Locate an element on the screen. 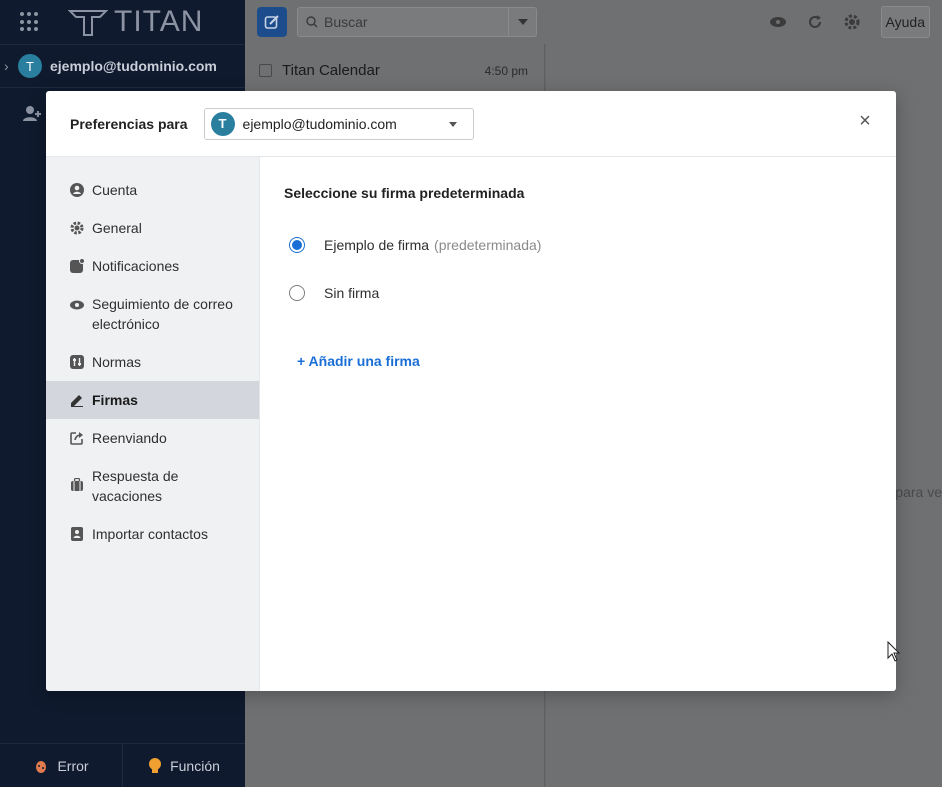  radio-checked is located at coordinates (297, 245).